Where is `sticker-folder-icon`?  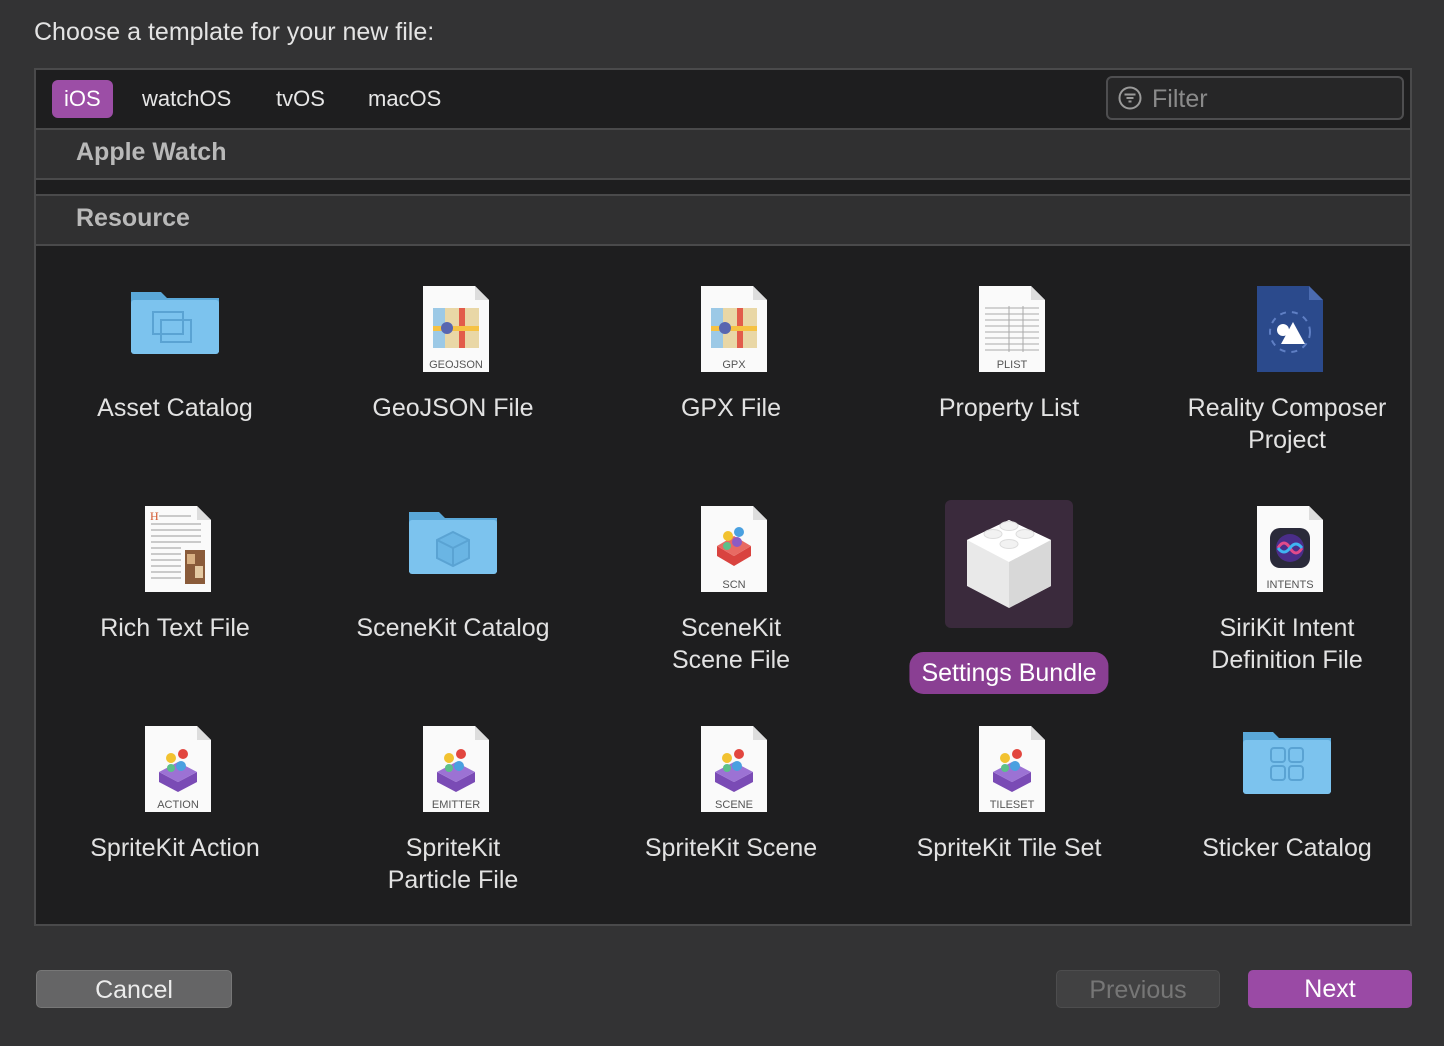 sticker-folder-icon is located at coordinates (1287, 764).